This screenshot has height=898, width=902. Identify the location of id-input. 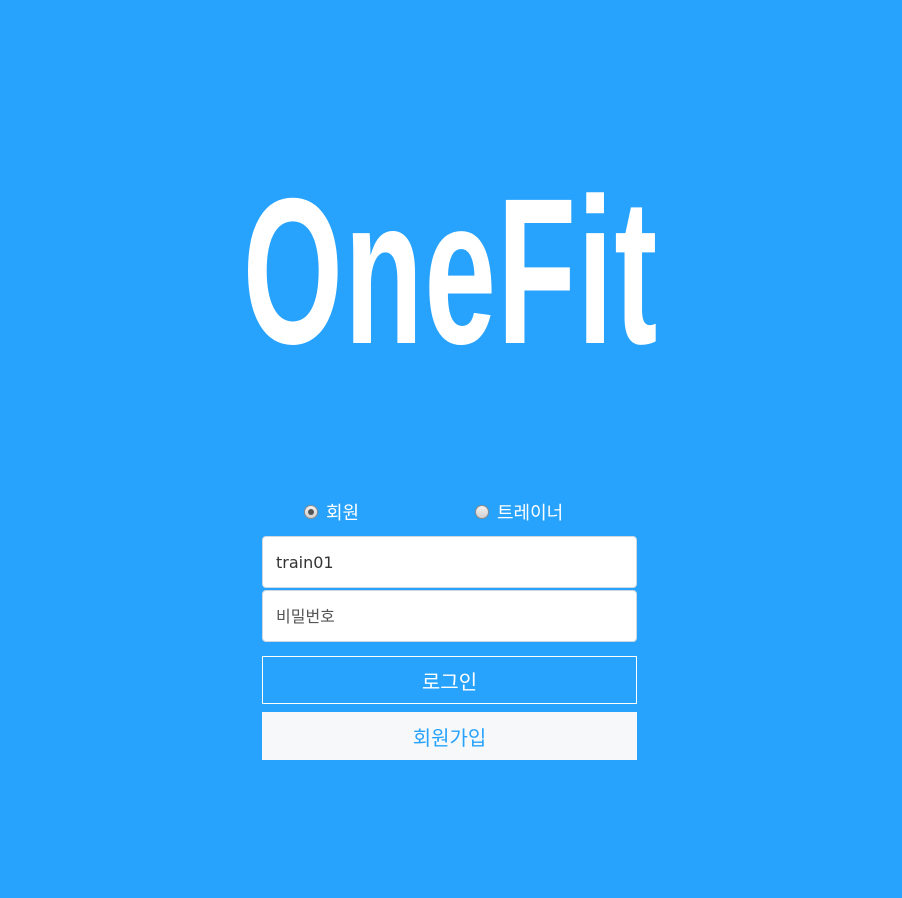
(449, 562).